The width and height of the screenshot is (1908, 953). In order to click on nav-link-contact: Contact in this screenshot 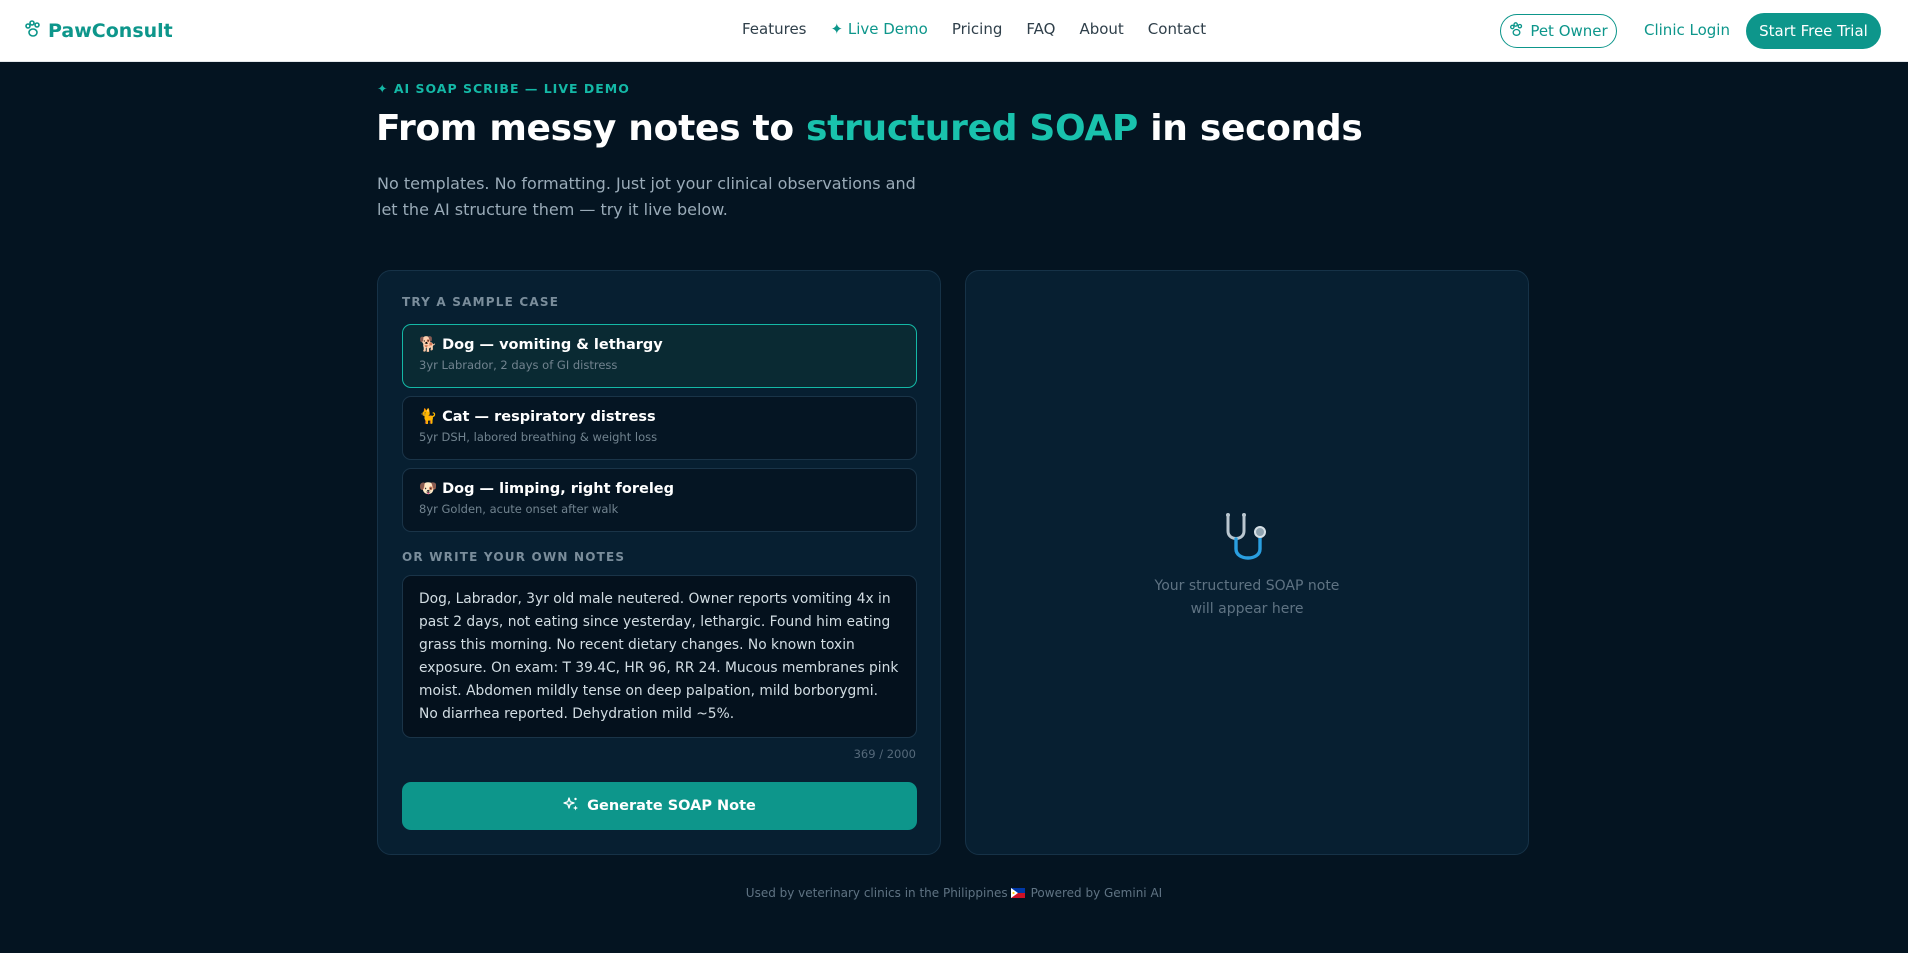, I will do `click(1177, 29)`.